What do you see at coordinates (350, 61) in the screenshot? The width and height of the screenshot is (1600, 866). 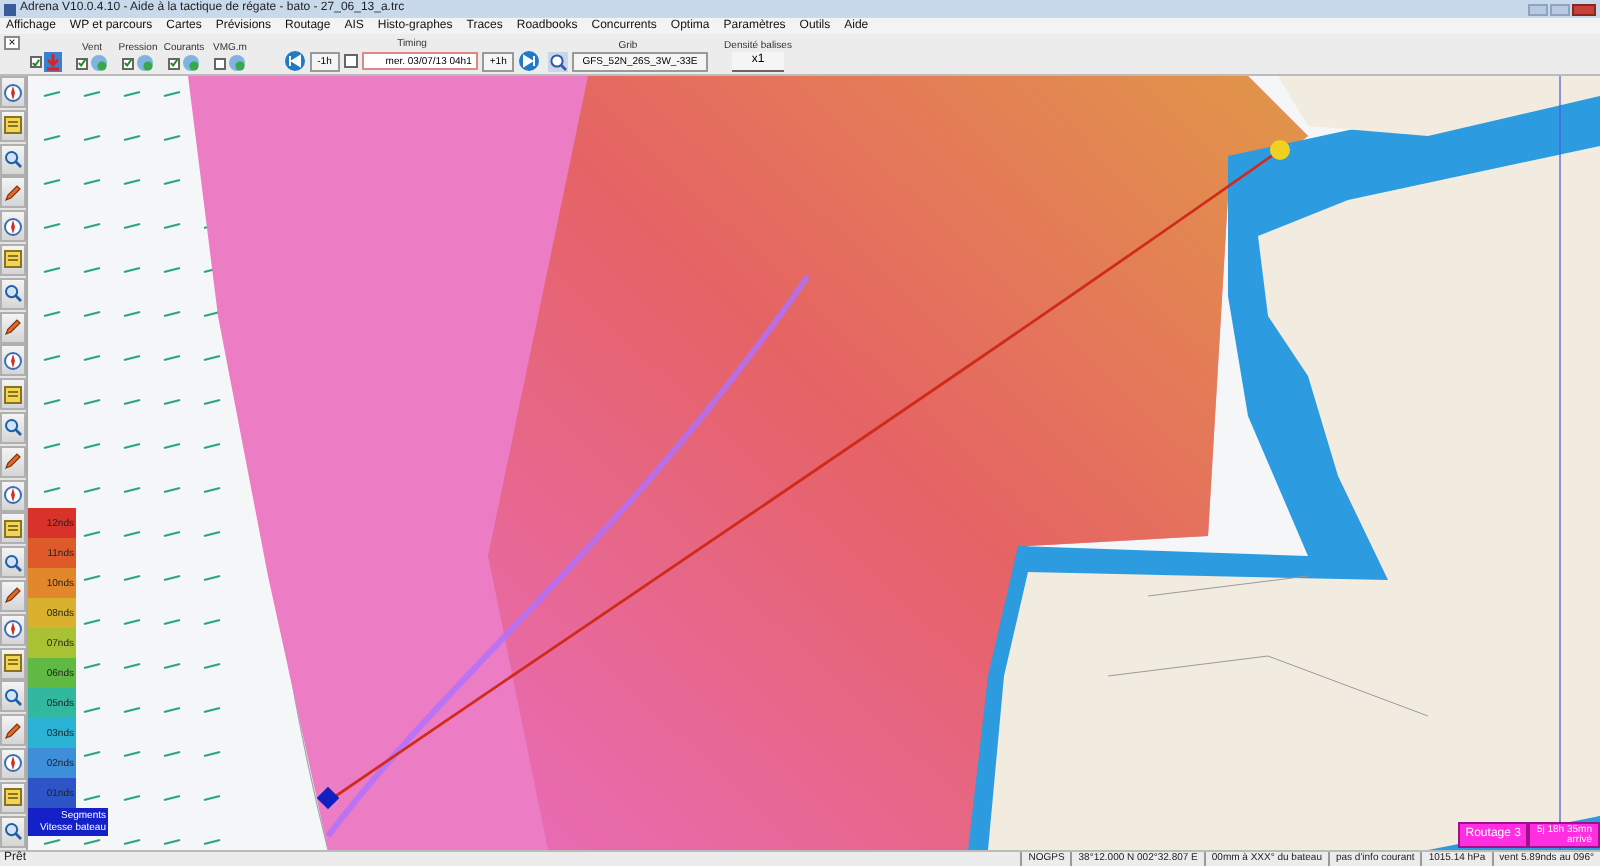 I see `dropdown-toggle` at bounding box center [350, 61].